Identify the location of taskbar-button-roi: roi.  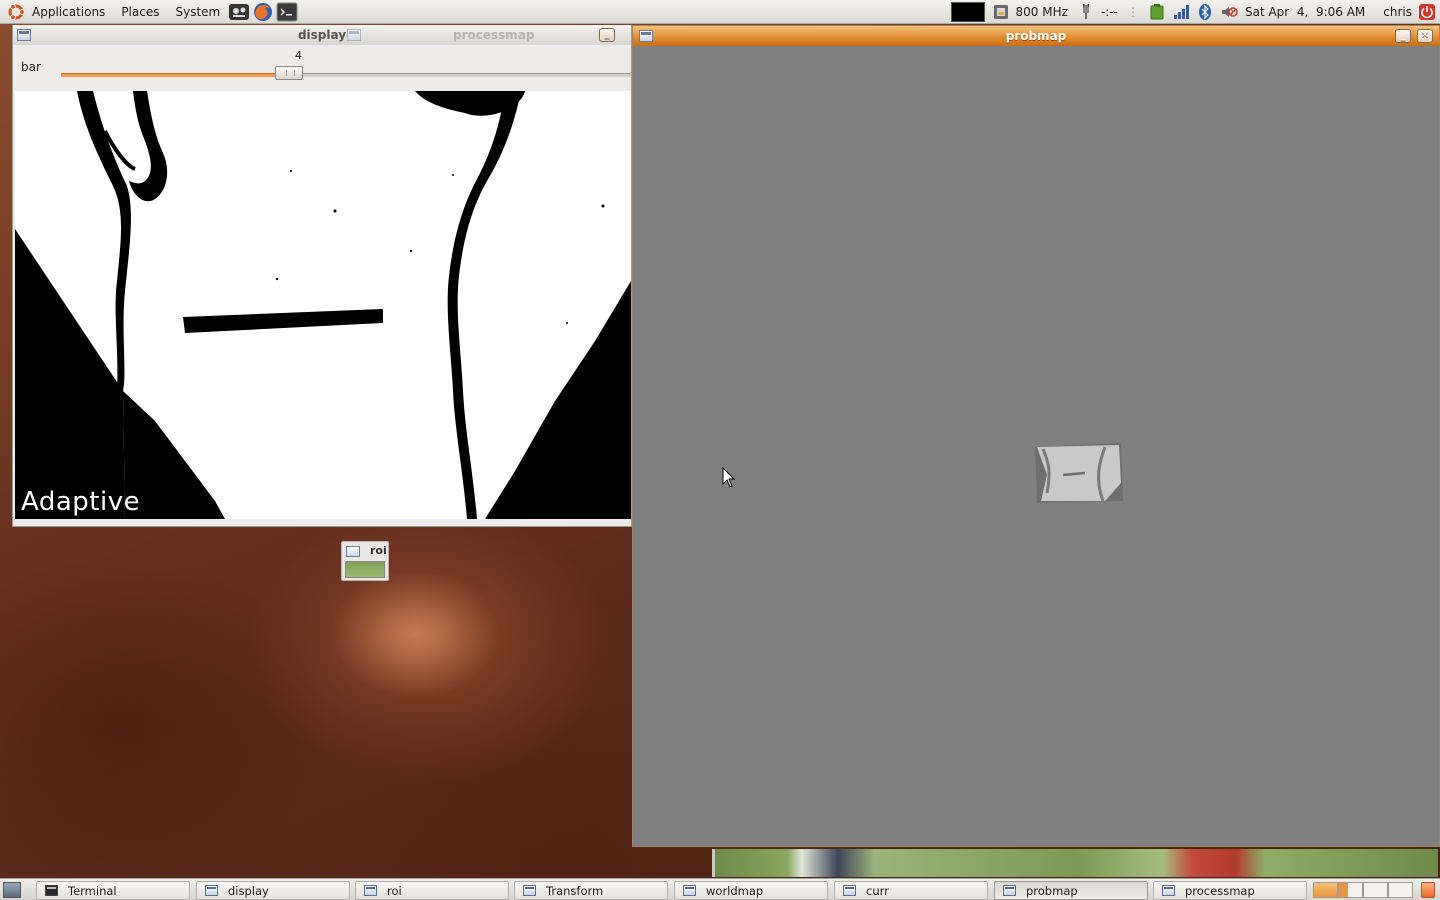
(432, 890).